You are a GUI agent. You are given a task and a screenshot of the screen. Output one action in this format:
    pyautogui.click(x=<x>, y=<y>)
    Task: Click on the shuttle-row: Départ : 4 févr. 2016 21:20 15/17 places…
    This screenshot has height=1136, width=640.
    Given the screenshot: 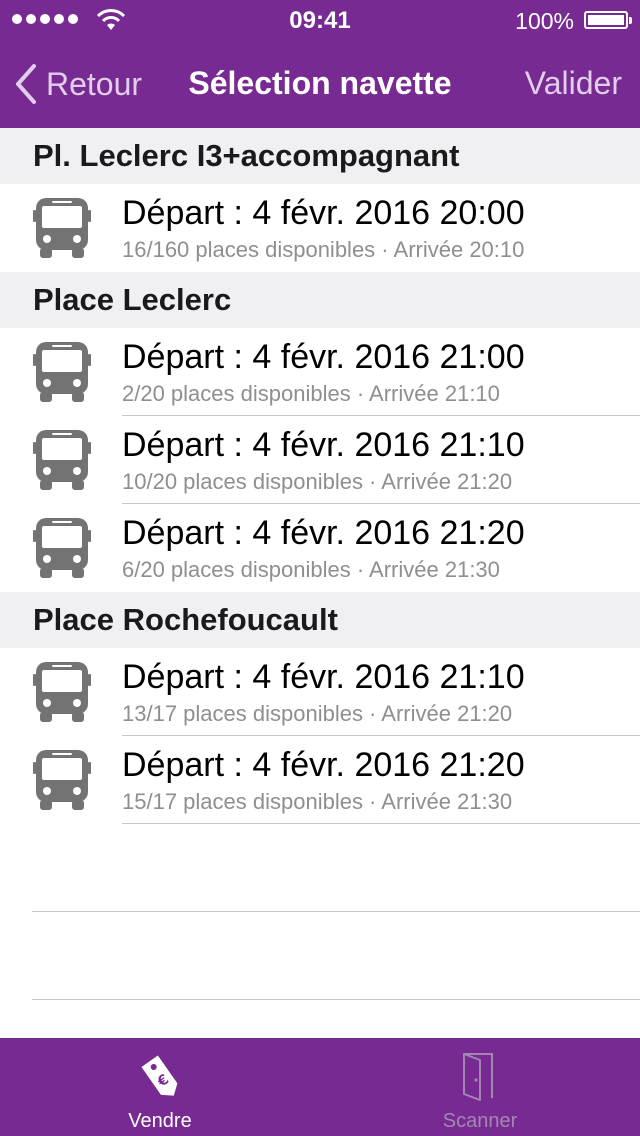 What is the action you would take?
    pyautogui.click(x=320, y=780)
    